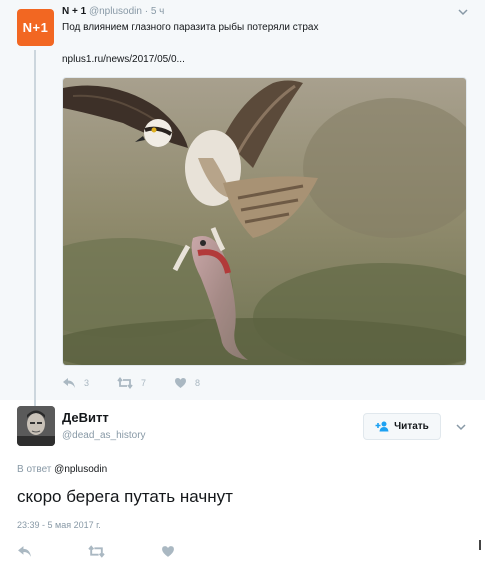 This screenshot has width=485, height=561. Describe the element at coordinates (87, 383) in the screenshot. I see `reply-count: 3` at that location.